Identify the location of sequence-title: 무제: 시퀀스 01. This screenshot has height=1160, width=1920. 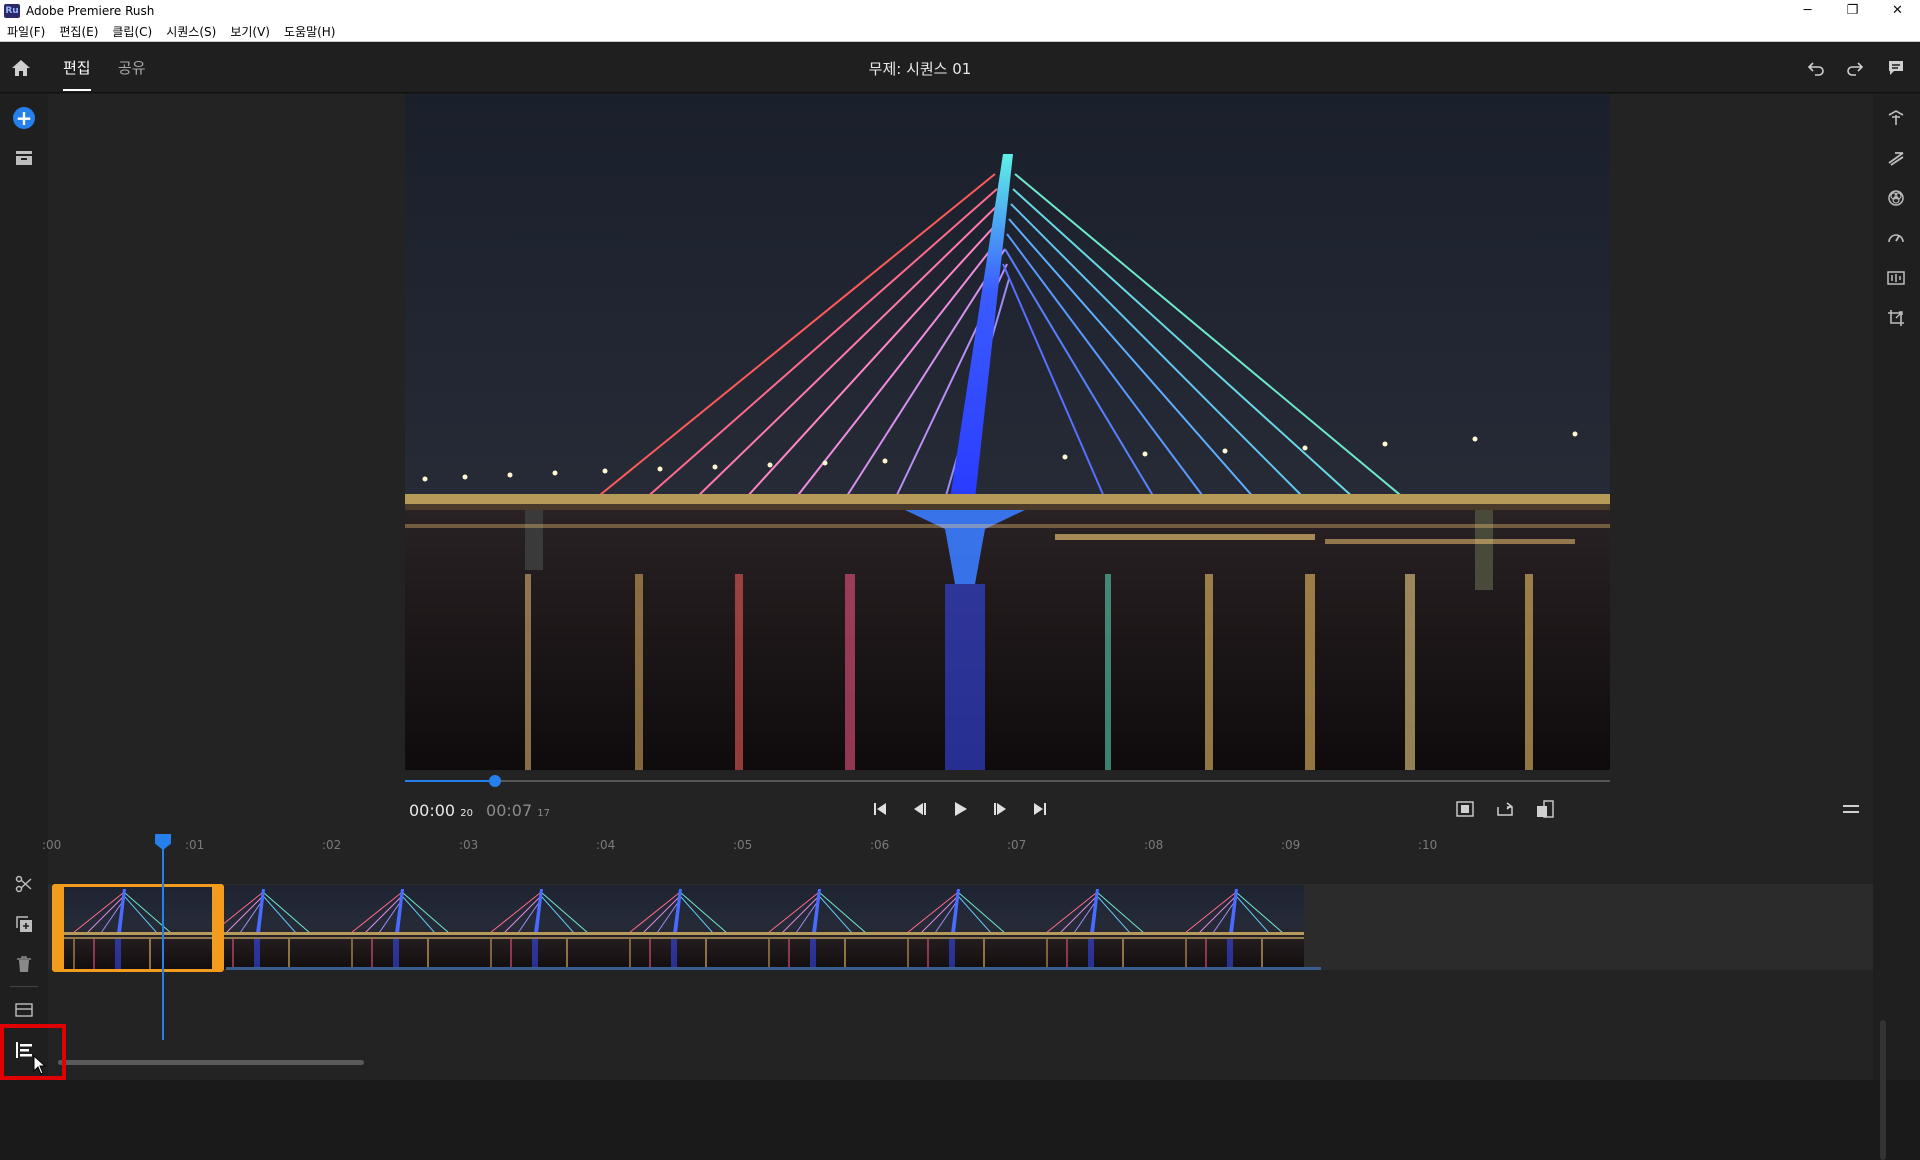
(920, 68).